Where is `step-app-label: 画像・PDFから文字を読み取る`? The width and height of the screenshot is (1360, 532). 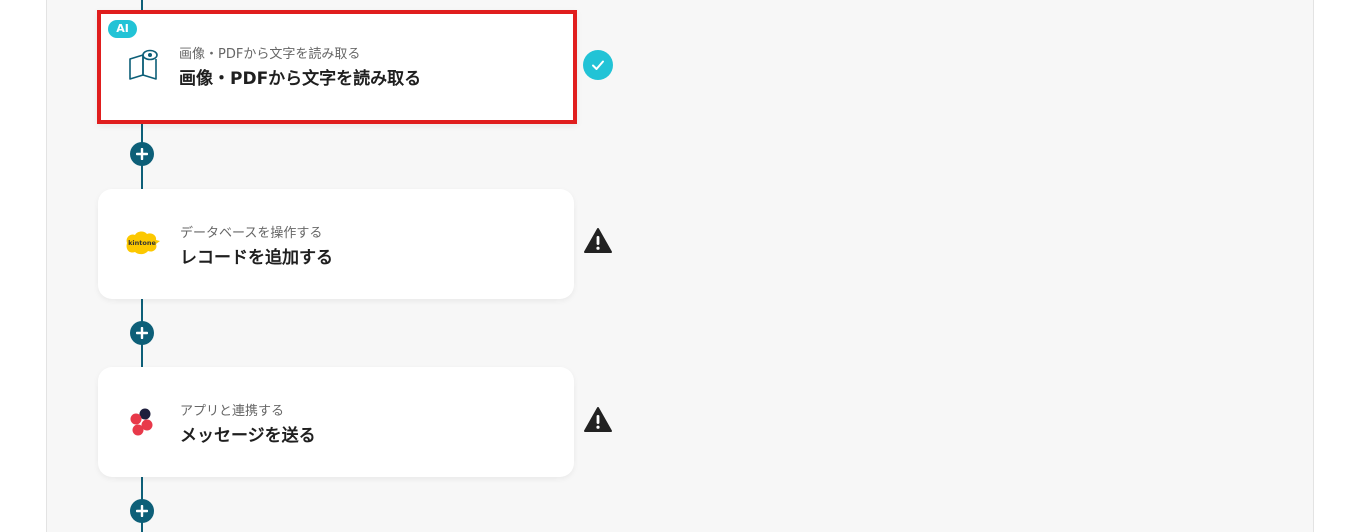
step-app-label: 画像・PDFから文字を読み取る is located at coordinates (270, 54).